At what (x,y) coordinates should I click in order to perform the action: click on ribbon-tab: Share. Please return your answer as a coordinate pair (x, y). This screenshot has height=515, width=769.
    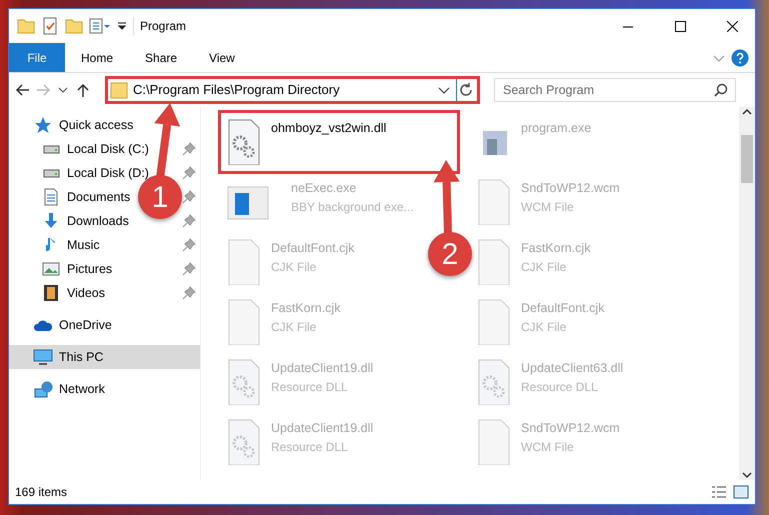
    Looking at the image, I should click on (161, 57).